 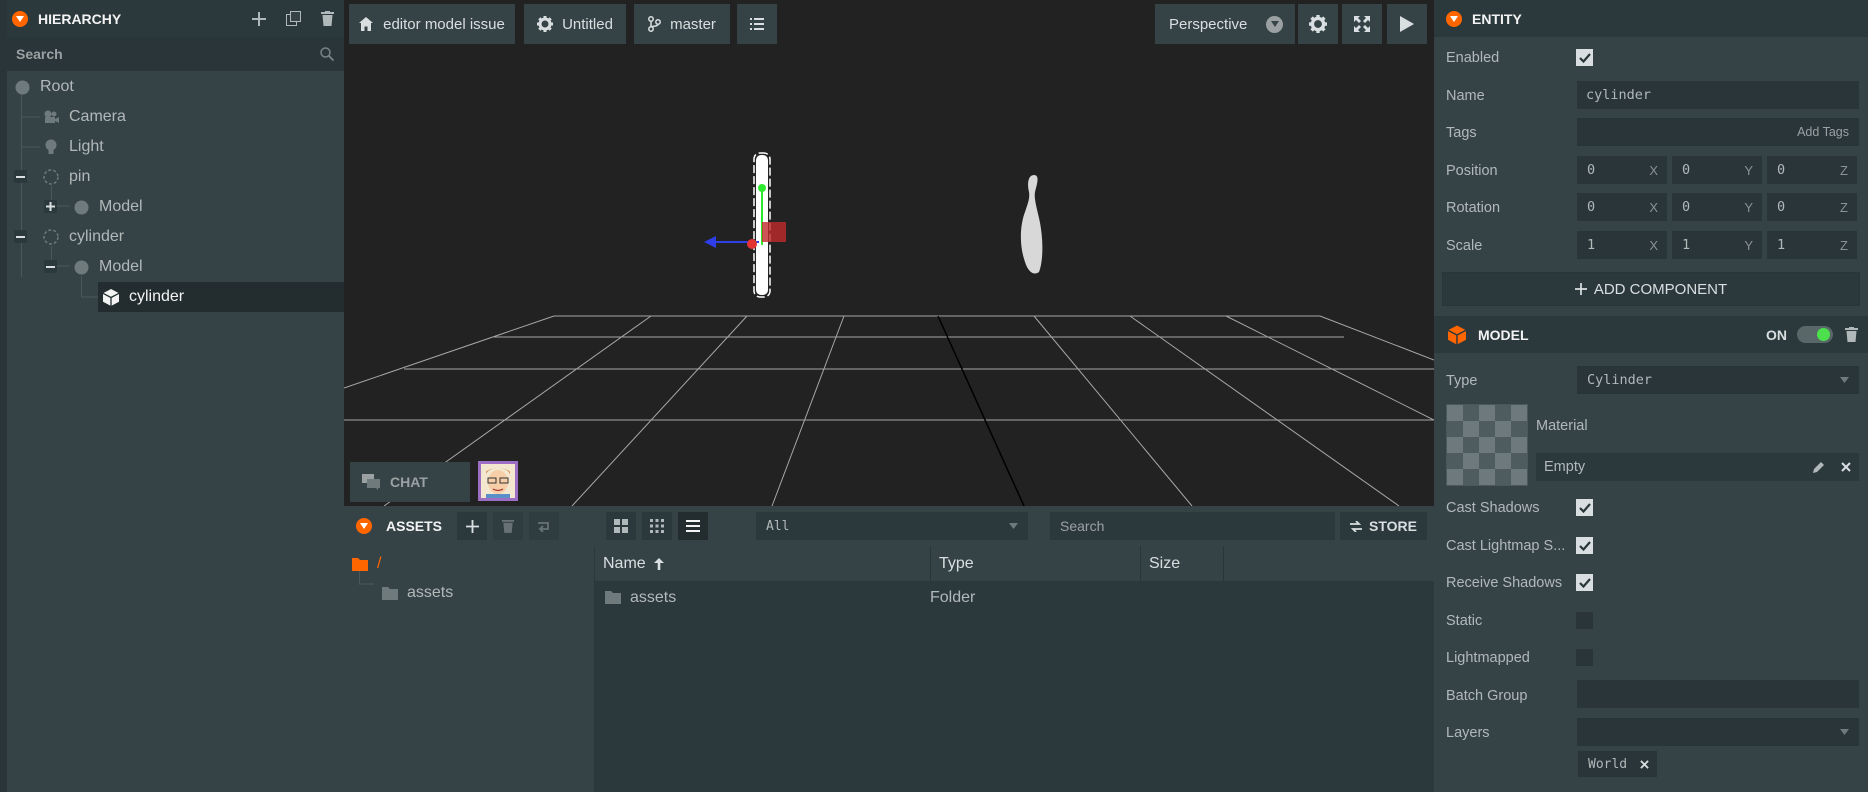 I want to click on column-name: Name, so click(x=763, y=563).